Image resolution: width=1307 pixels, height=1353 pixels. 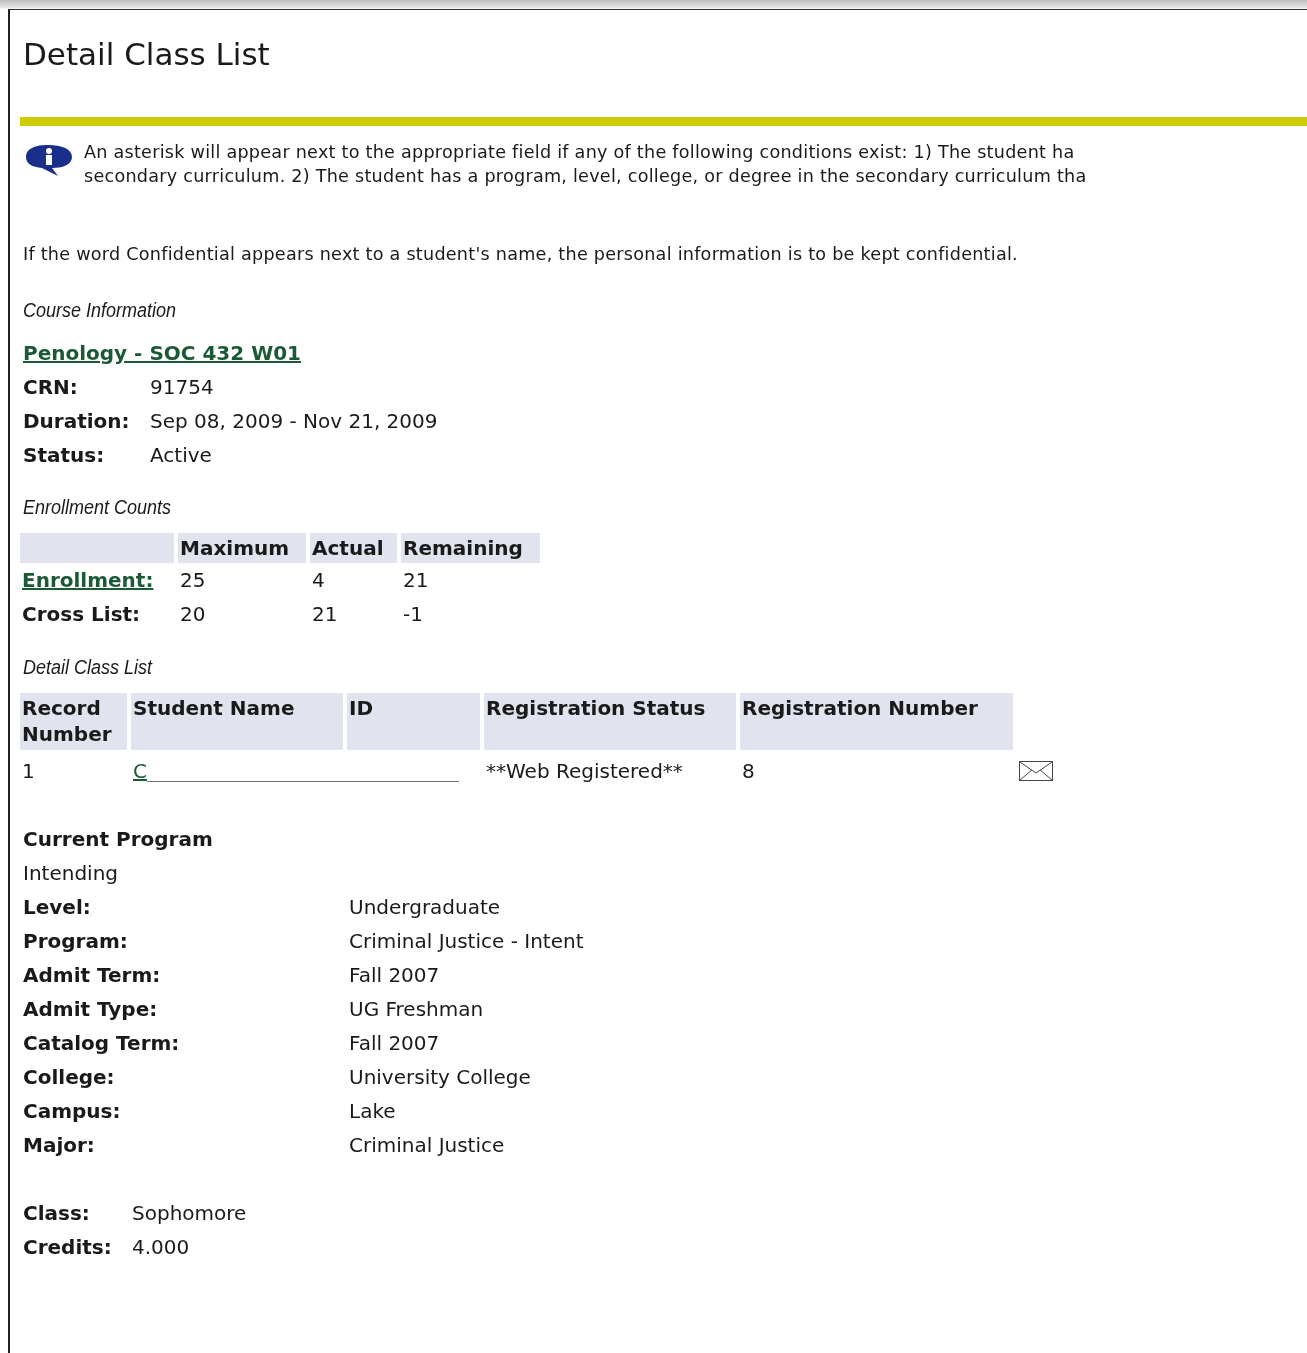 What do you see at coordinates (72, 1111) in the screenshot?
I see `field-label: Campus:` at bounding box center [72, 1111].